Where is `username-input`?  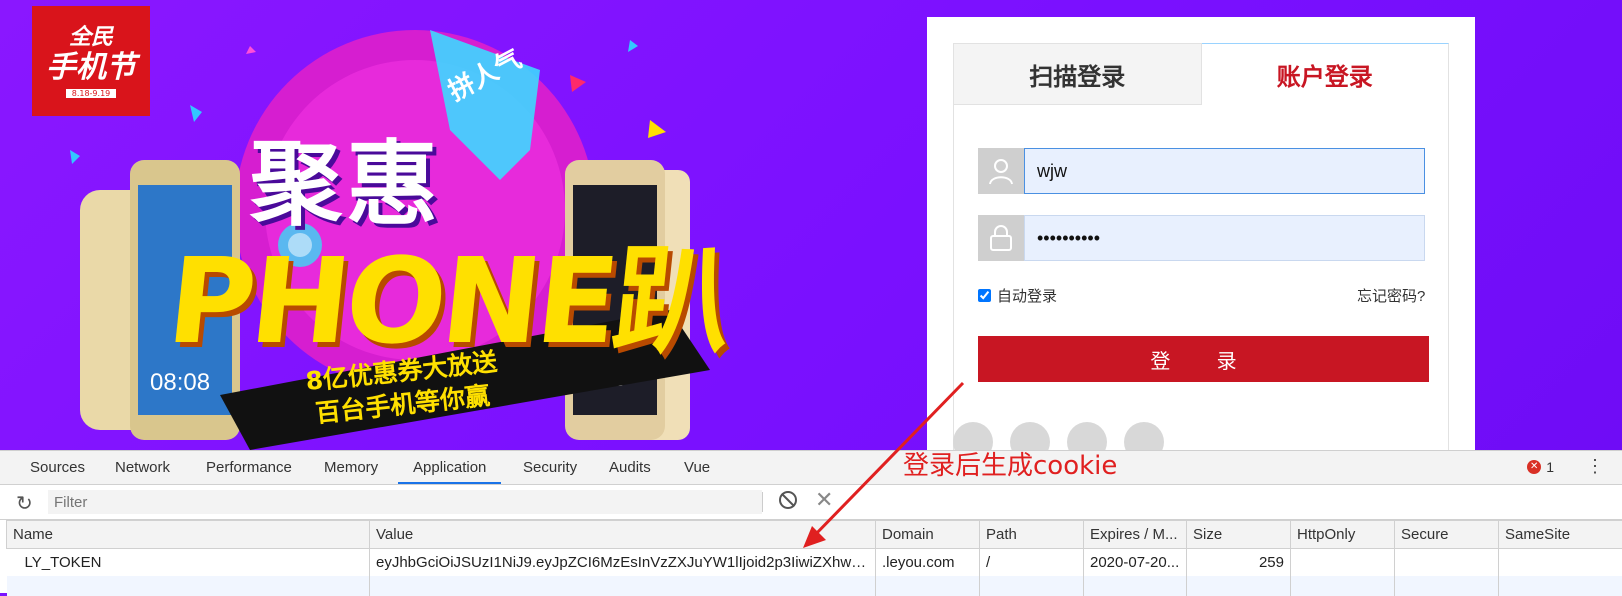
username-input is located at coordinates (1224, 171).